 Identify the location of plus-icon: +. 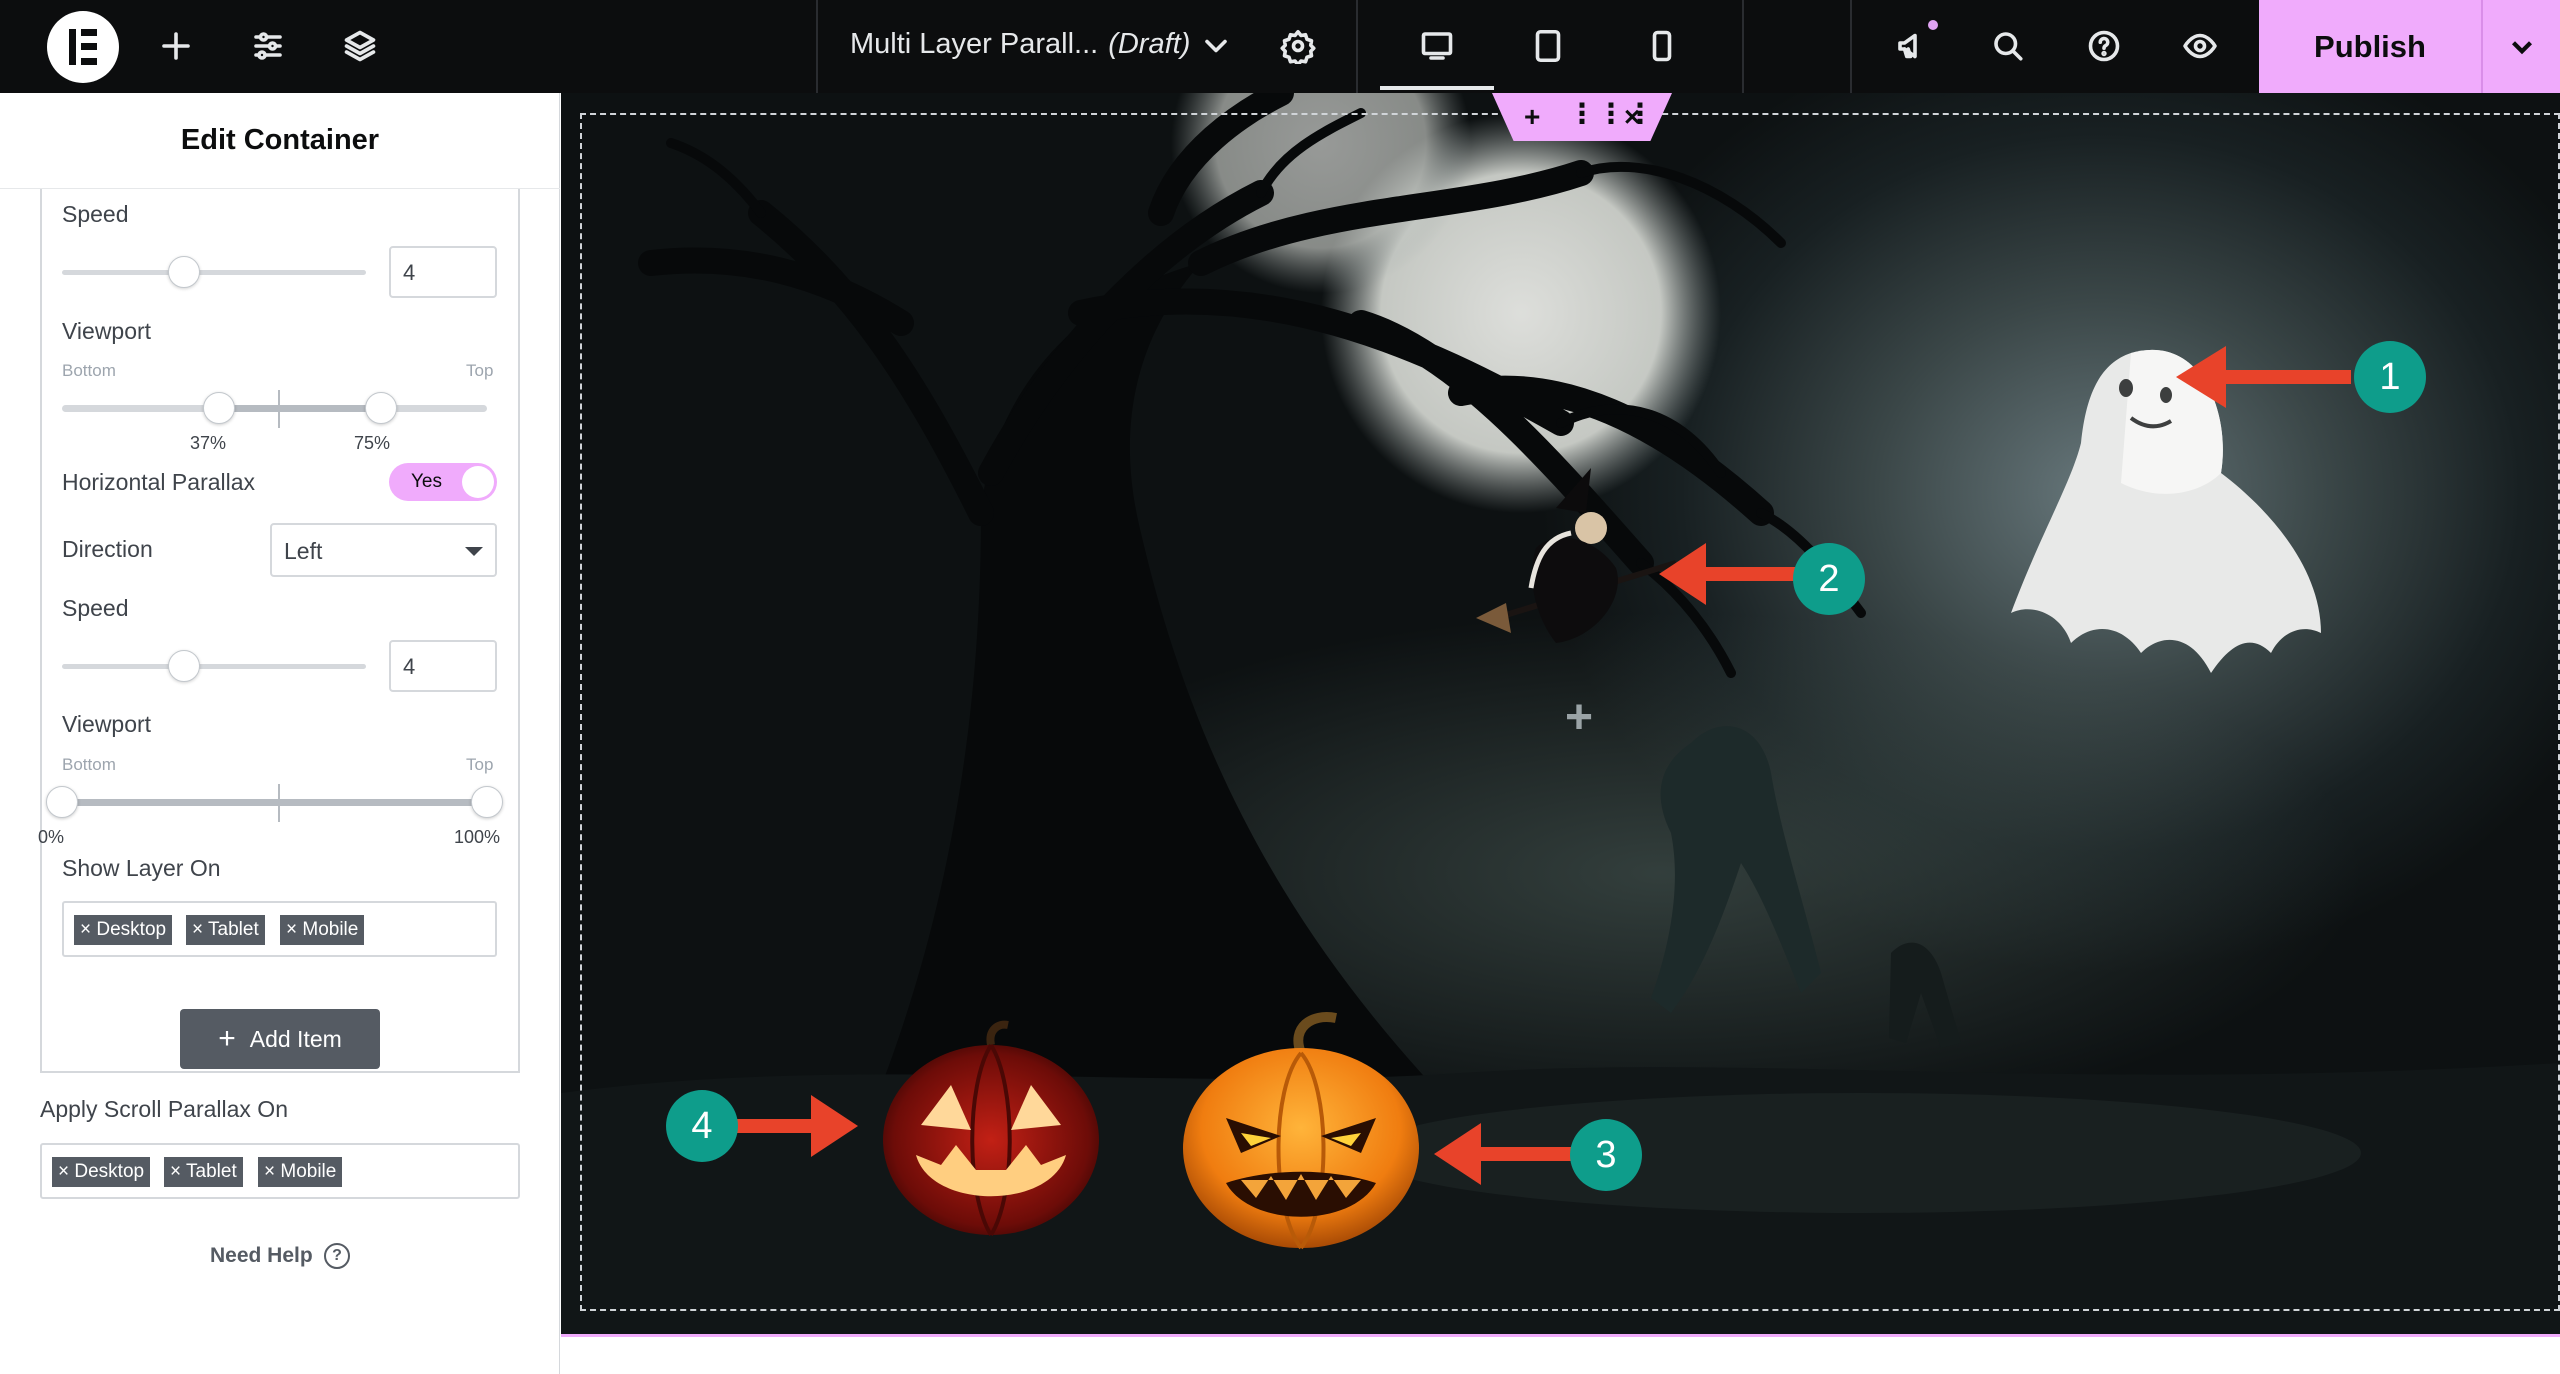
(227, 1038).